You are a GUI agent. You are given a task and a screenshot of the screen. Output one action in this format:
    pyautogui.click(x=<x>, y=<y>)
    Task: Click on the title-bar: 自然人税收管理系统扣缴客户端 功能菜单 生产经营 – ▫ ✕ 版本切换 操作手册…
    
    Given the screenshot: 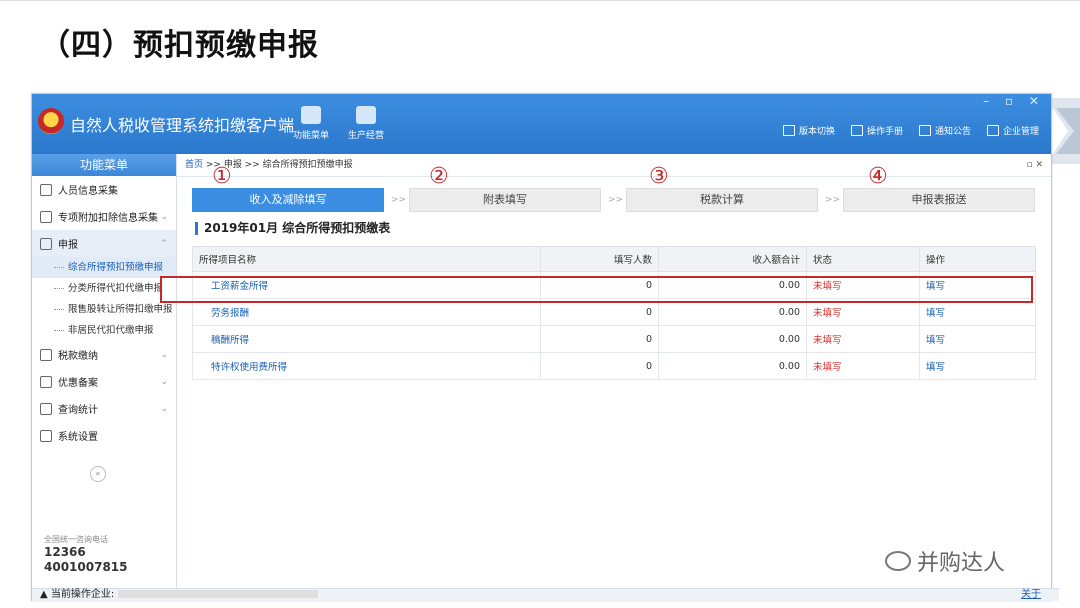 What is the action you would take?
    pyautogui.click(x=541, y=124)
    